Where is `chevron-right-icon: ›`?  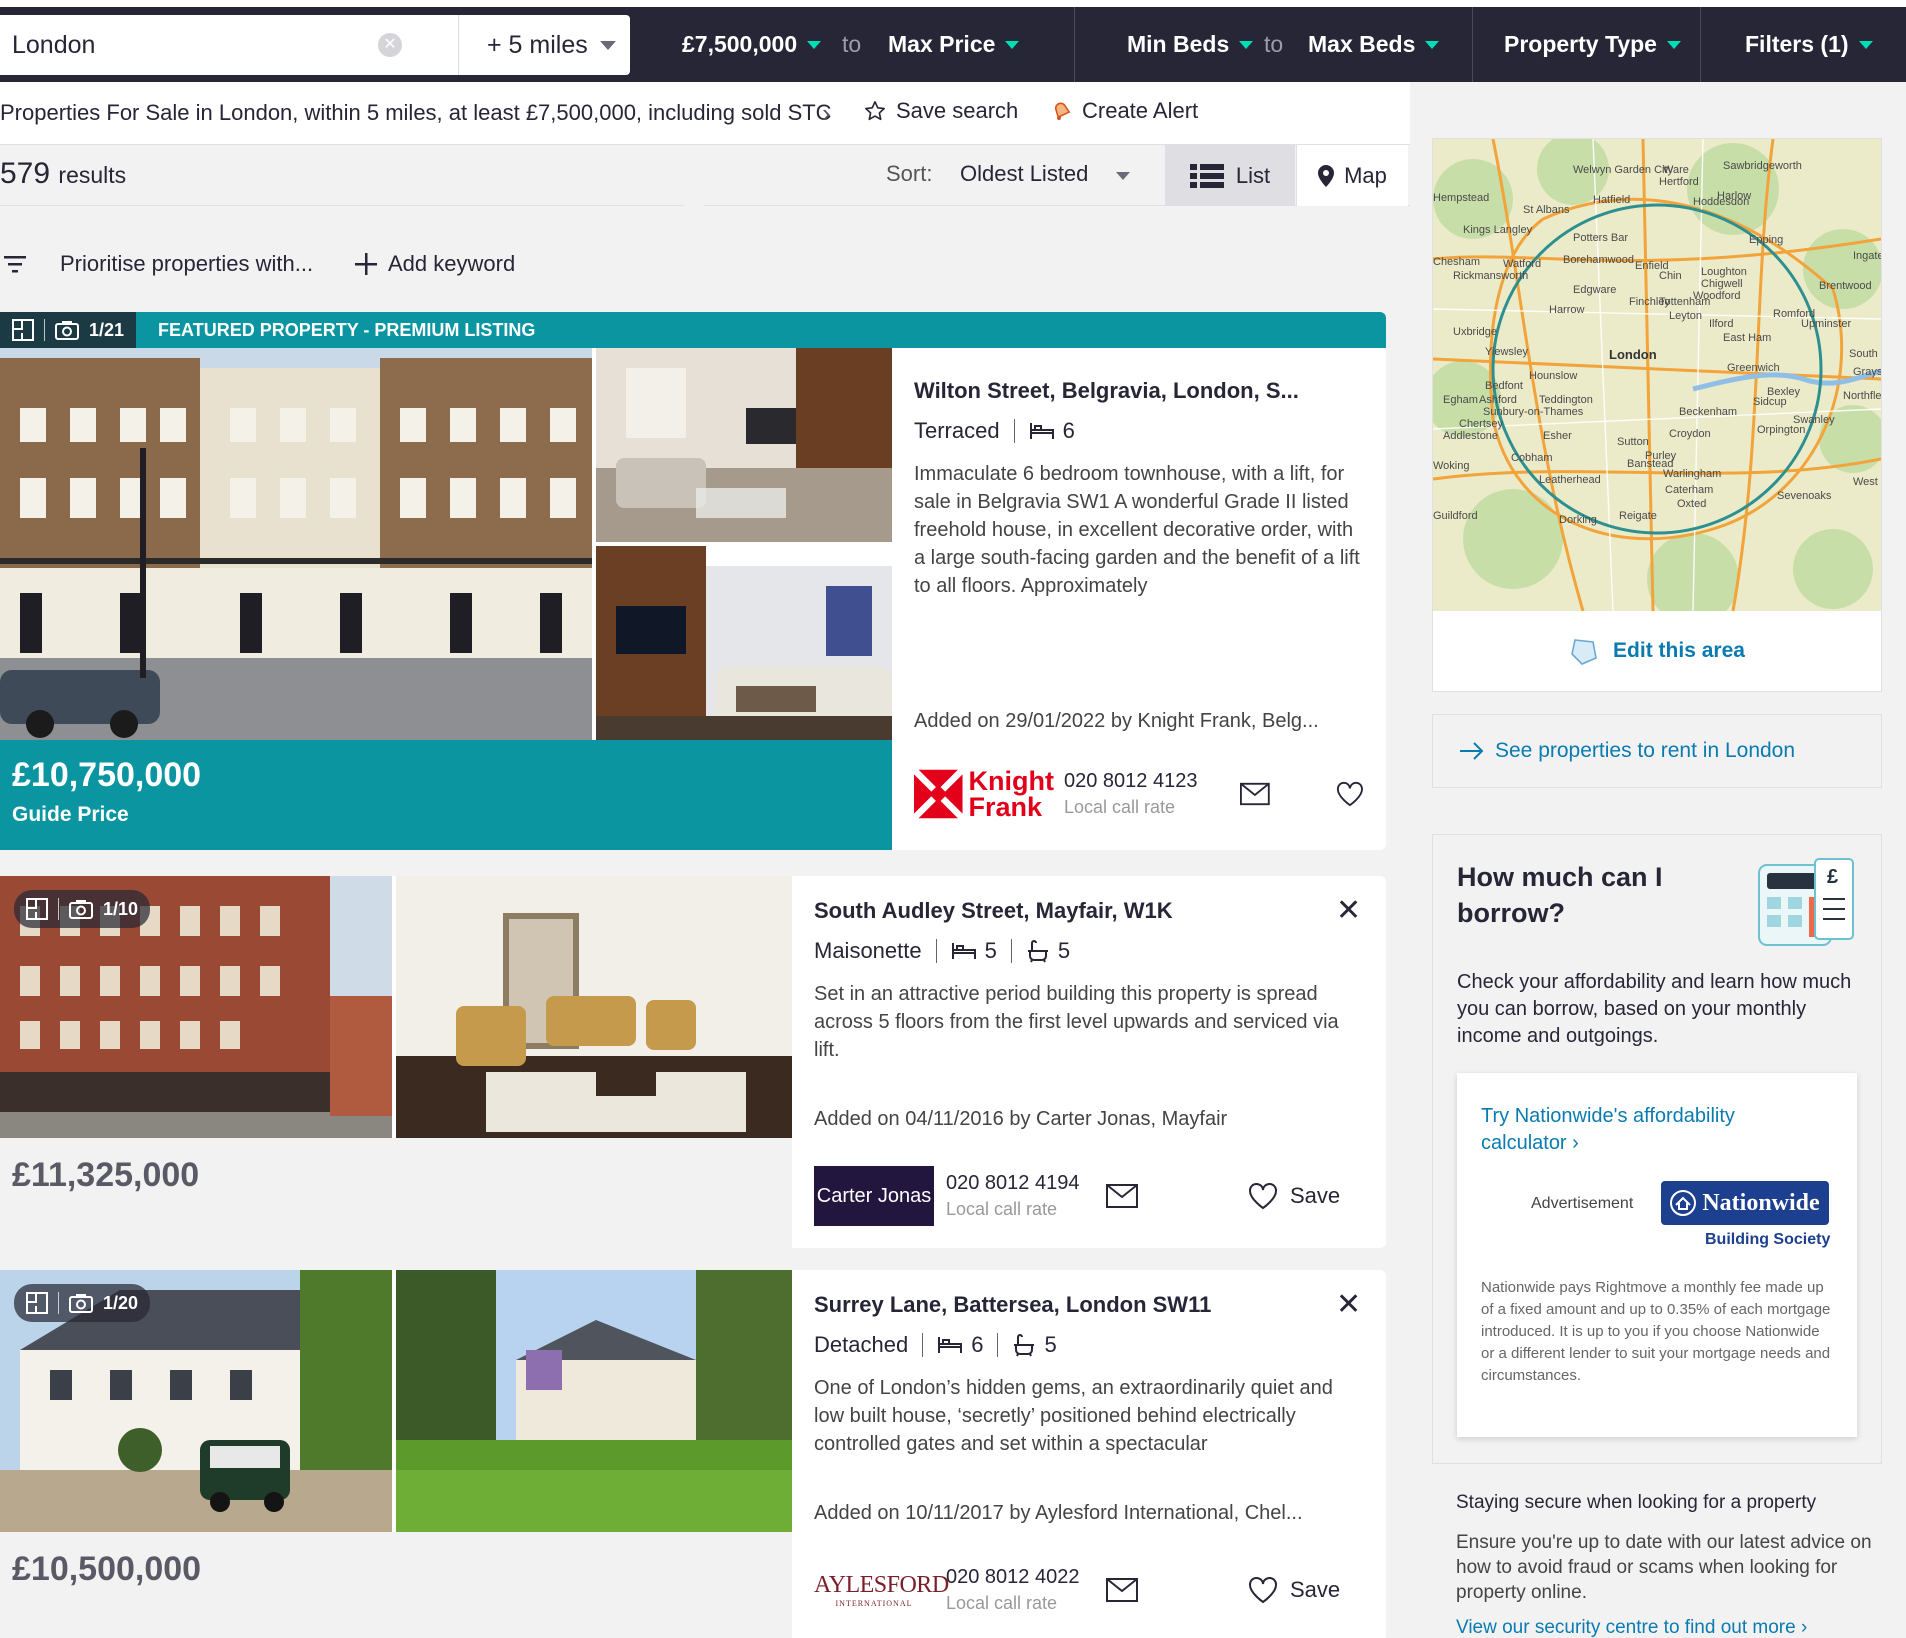 chevron-right-icon: › is located at coordinates (826, 113).